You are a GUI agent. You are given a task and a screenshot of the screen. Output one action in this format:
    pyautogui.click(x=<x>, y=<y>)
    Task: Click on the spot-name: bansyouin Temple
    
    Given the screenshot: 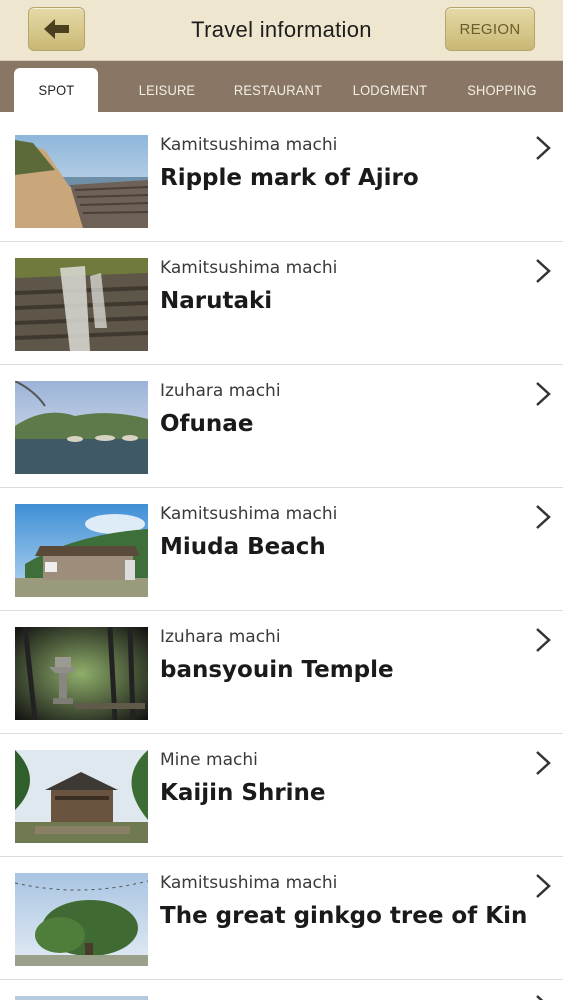 What is the action you would take?
    pyautogui.click(x=277, y=670)
    